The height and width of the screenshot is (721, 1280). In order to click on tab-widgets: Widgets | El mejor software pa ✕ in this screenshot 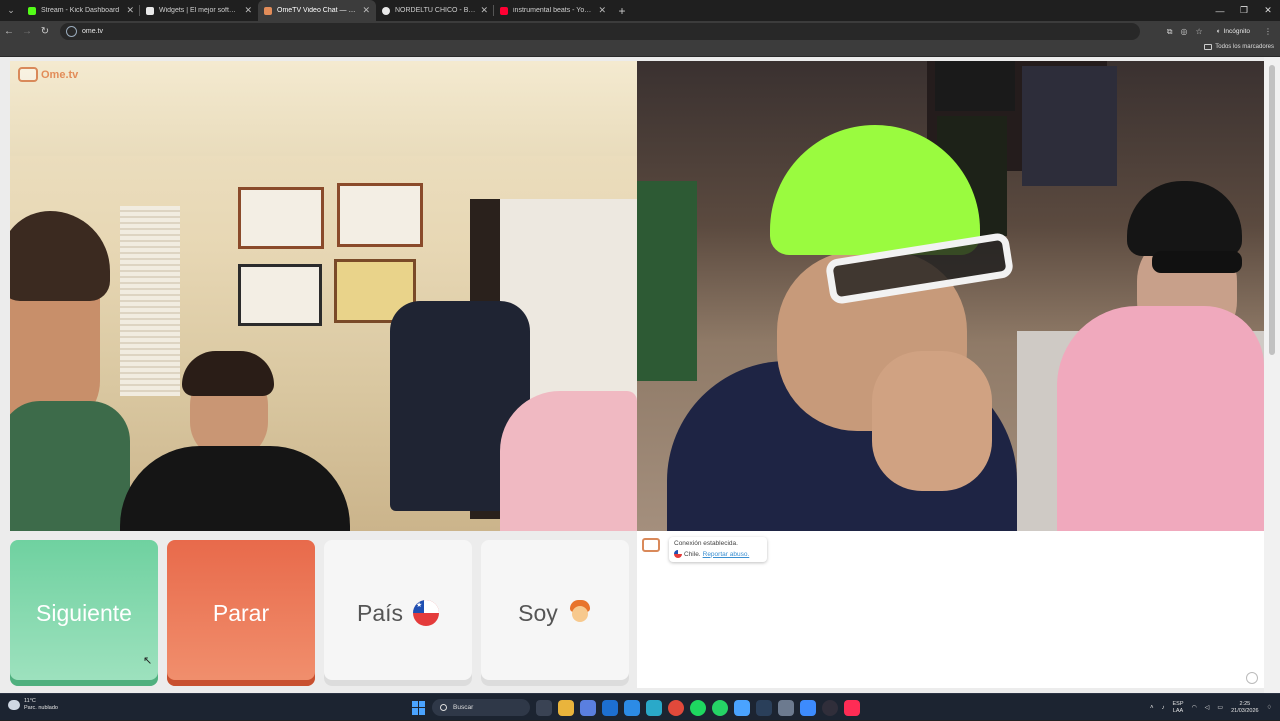, I will do `click(199, 10)`.